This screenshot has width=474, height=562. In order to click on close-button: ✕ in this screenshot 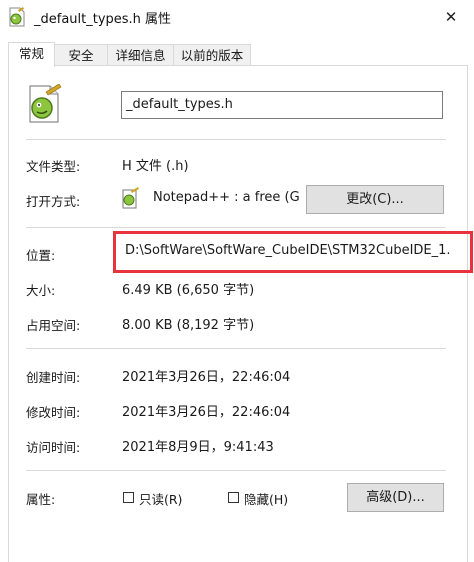, I will do `click(451, 17)`.